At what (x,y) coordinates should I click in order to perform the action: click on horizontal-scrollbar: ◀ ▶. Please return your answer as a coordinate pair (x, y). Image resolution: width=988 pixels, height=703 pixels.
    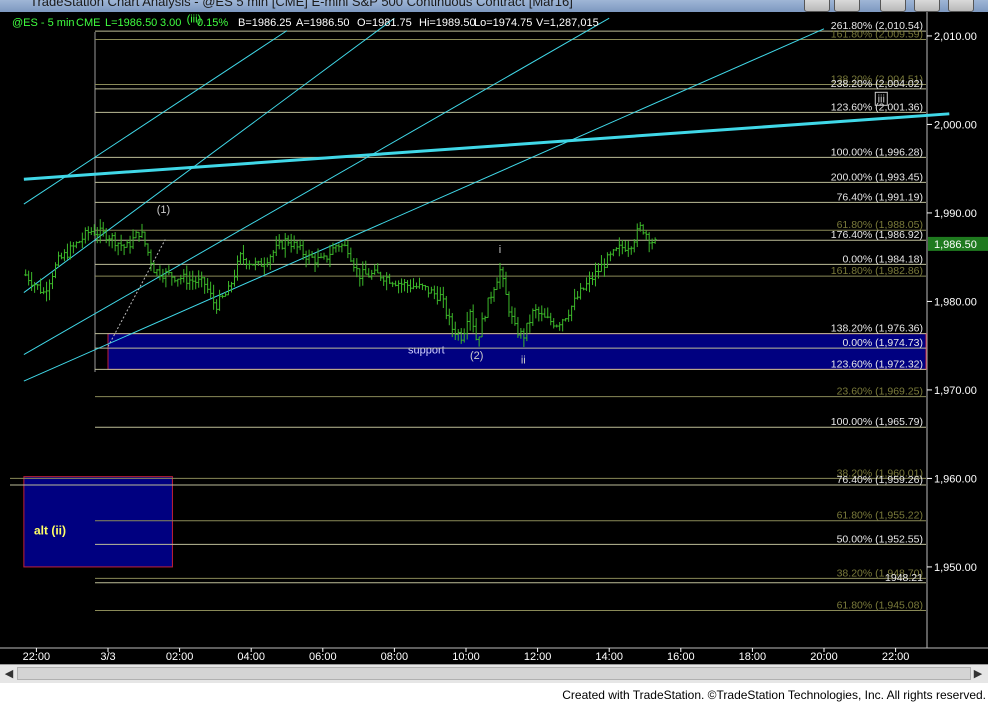
    Looking at the image, I should click on (494, 673).